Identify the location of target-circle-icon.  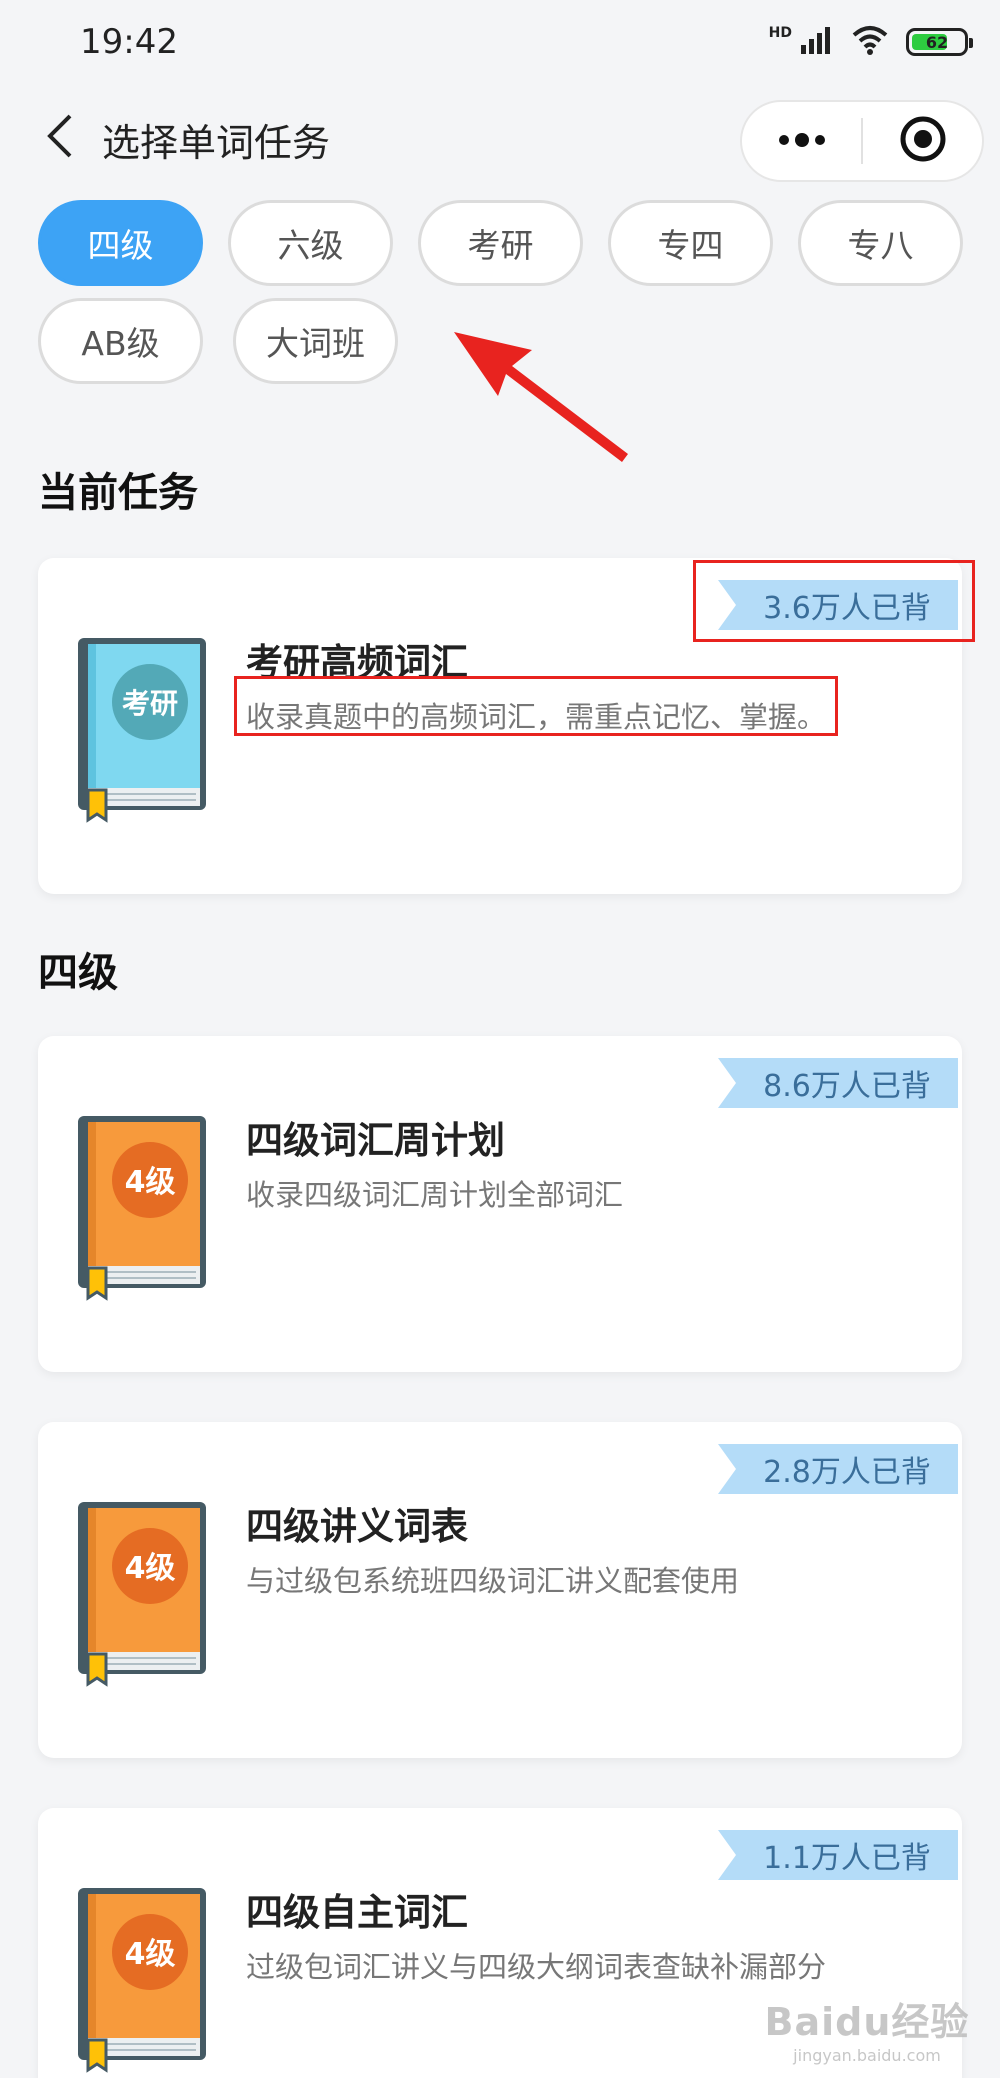
(923, 141).